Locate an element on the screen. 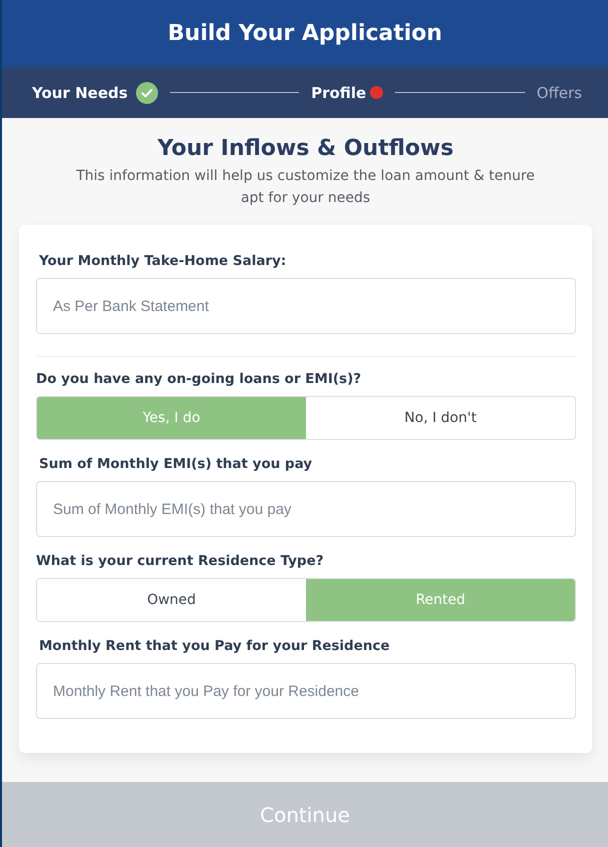 The image size is (608, 847). section-title: Your Inflows & Outflows is located at coordinates (305, 148).